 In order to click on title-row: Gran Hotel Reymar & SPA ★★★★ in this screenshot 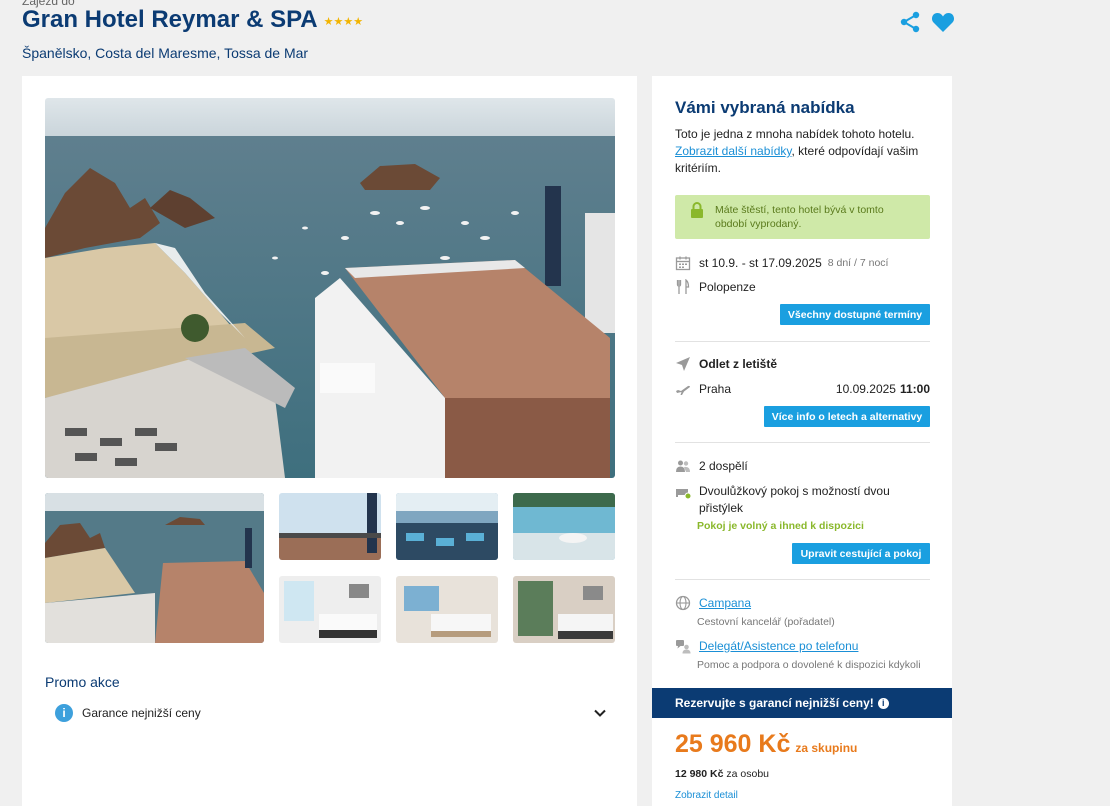, I will do `click(192, 20)`.